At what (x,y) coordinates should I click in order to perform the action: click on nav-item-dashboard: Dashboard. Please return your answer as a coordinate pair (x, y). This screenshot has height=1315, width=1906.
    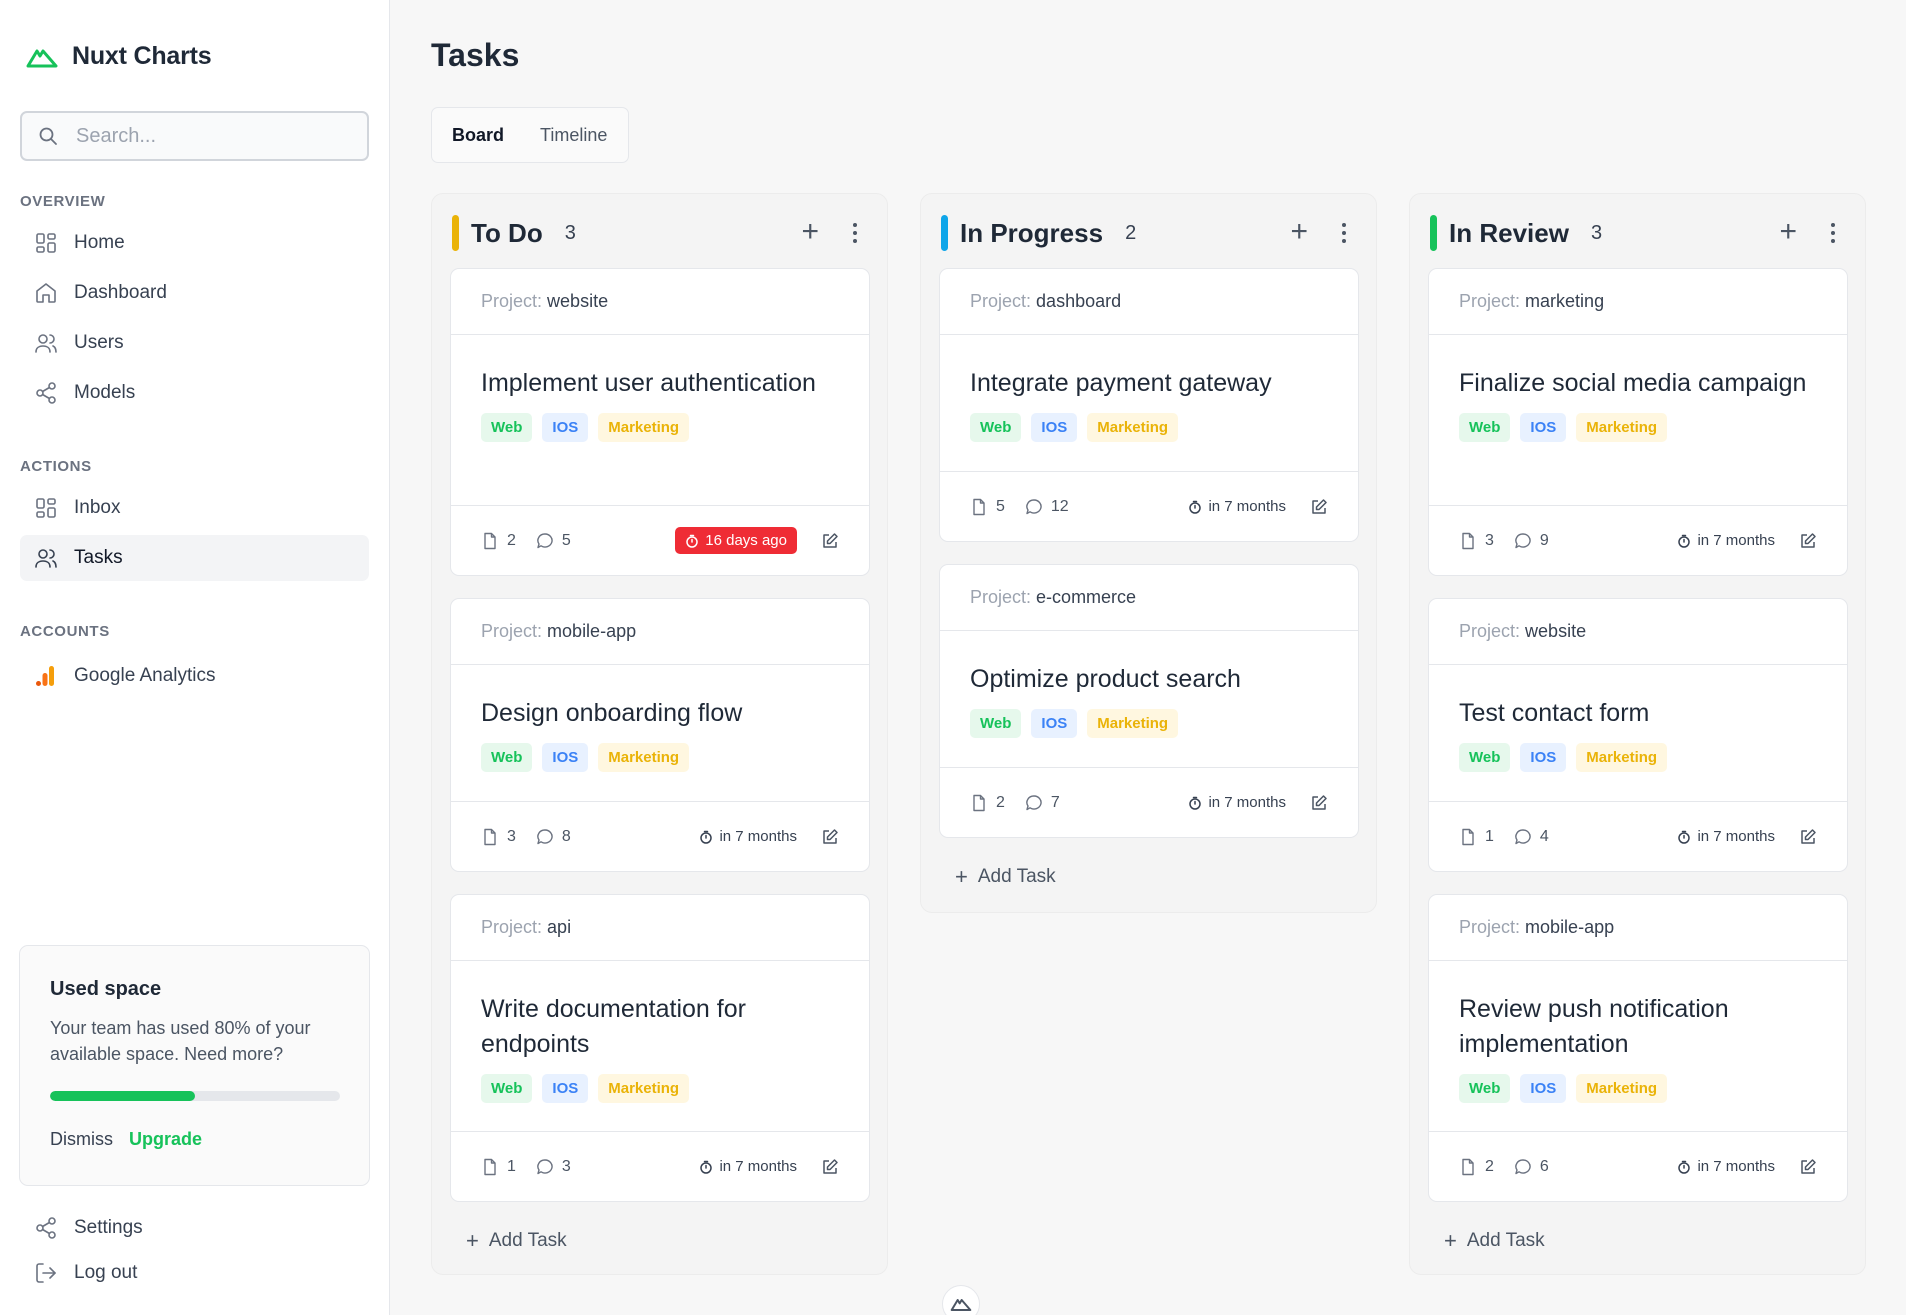
    Looking at the image, I should click on (194, 293).